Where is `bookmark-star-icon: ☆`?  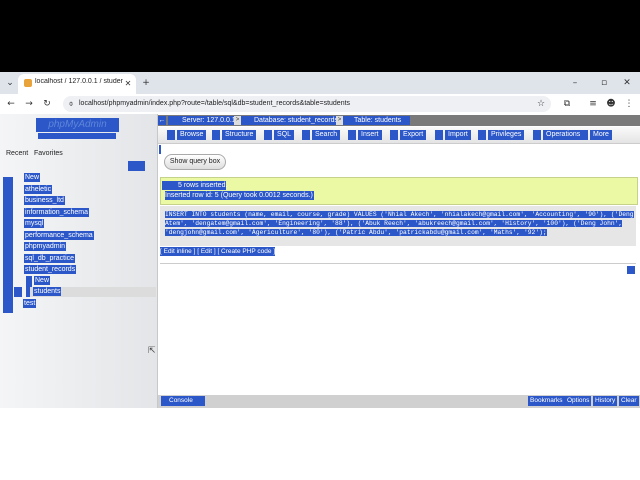 bookmark-star-icon: ☆ is located at coordinates (541, 104).